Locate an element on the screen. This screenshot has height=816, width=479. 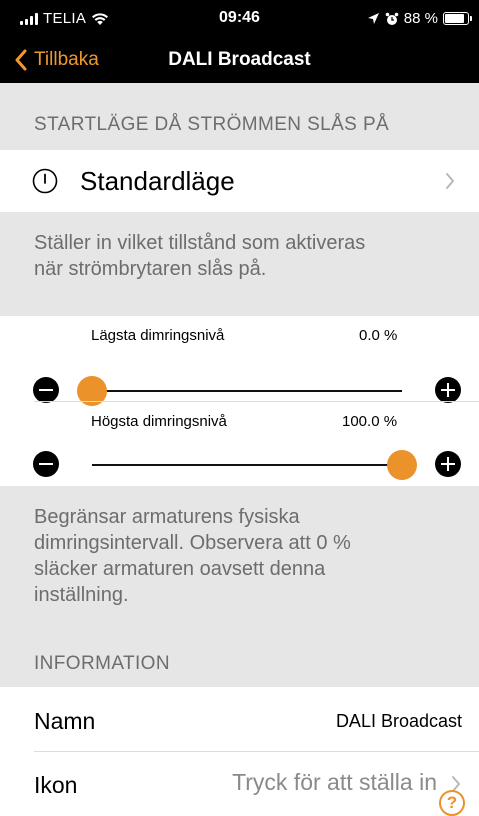
description-line: Begränsar armaturens fysiska is located at coordinates (167, 517).